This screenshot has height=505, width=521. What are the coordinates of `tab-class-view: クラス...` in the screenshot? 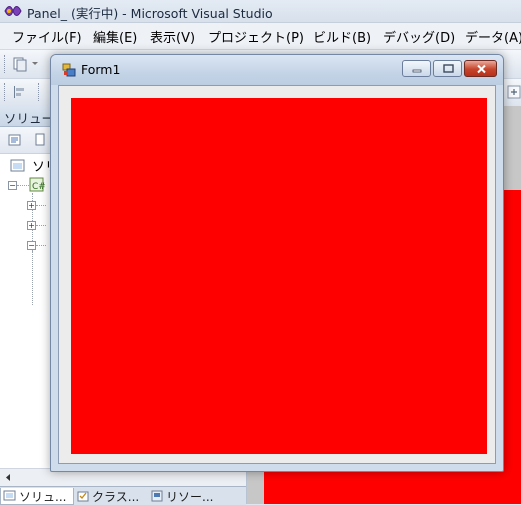 It's located at (110, 496).